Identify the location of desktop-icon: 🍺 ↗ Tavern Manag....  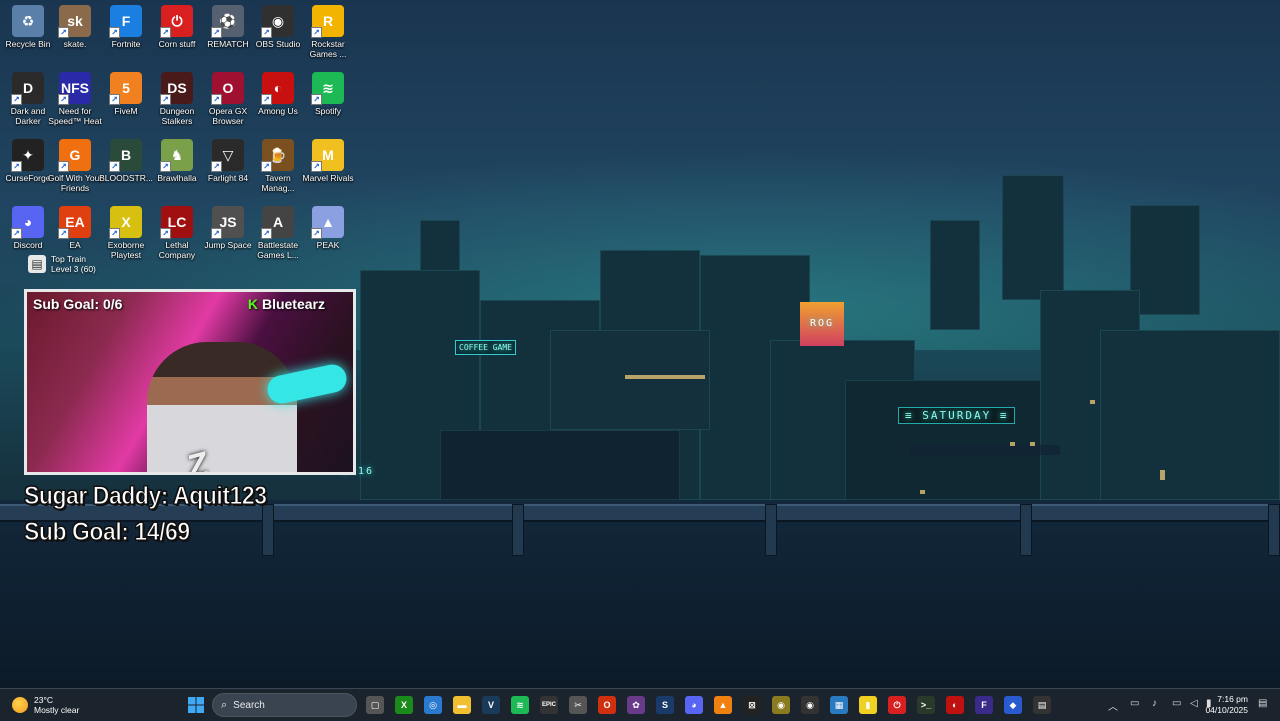
(278, 163).